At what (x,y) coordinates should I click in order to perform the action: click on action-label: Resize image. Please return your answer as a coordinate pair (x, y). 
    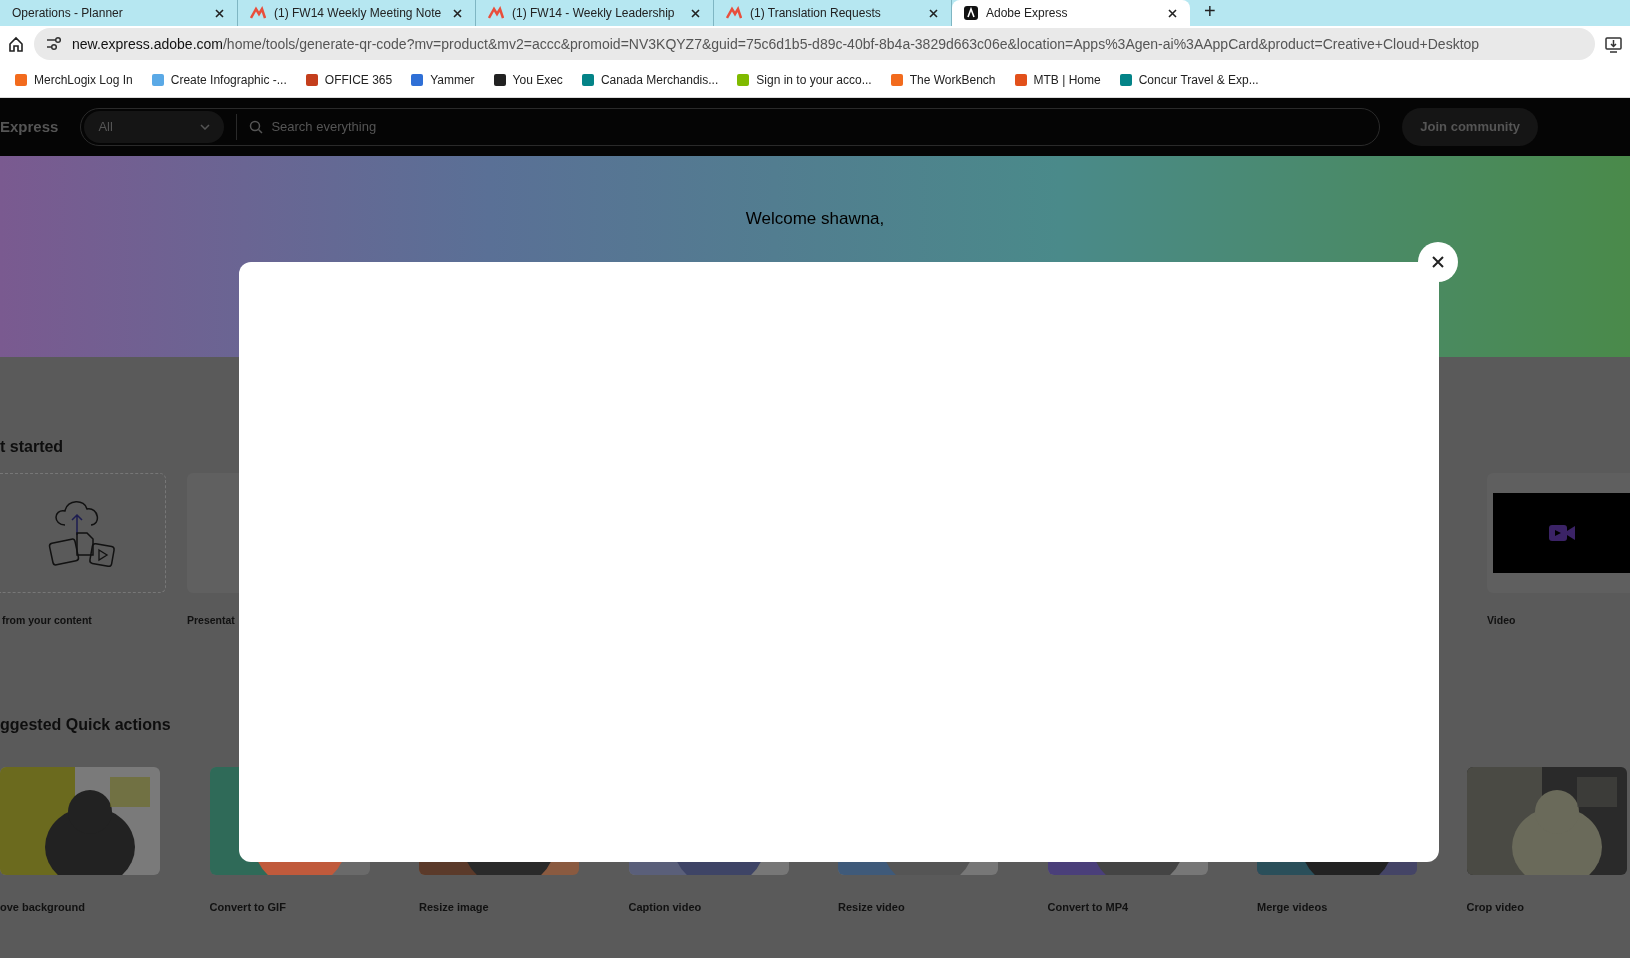
    Looking at the image, I should click on (454, 907).